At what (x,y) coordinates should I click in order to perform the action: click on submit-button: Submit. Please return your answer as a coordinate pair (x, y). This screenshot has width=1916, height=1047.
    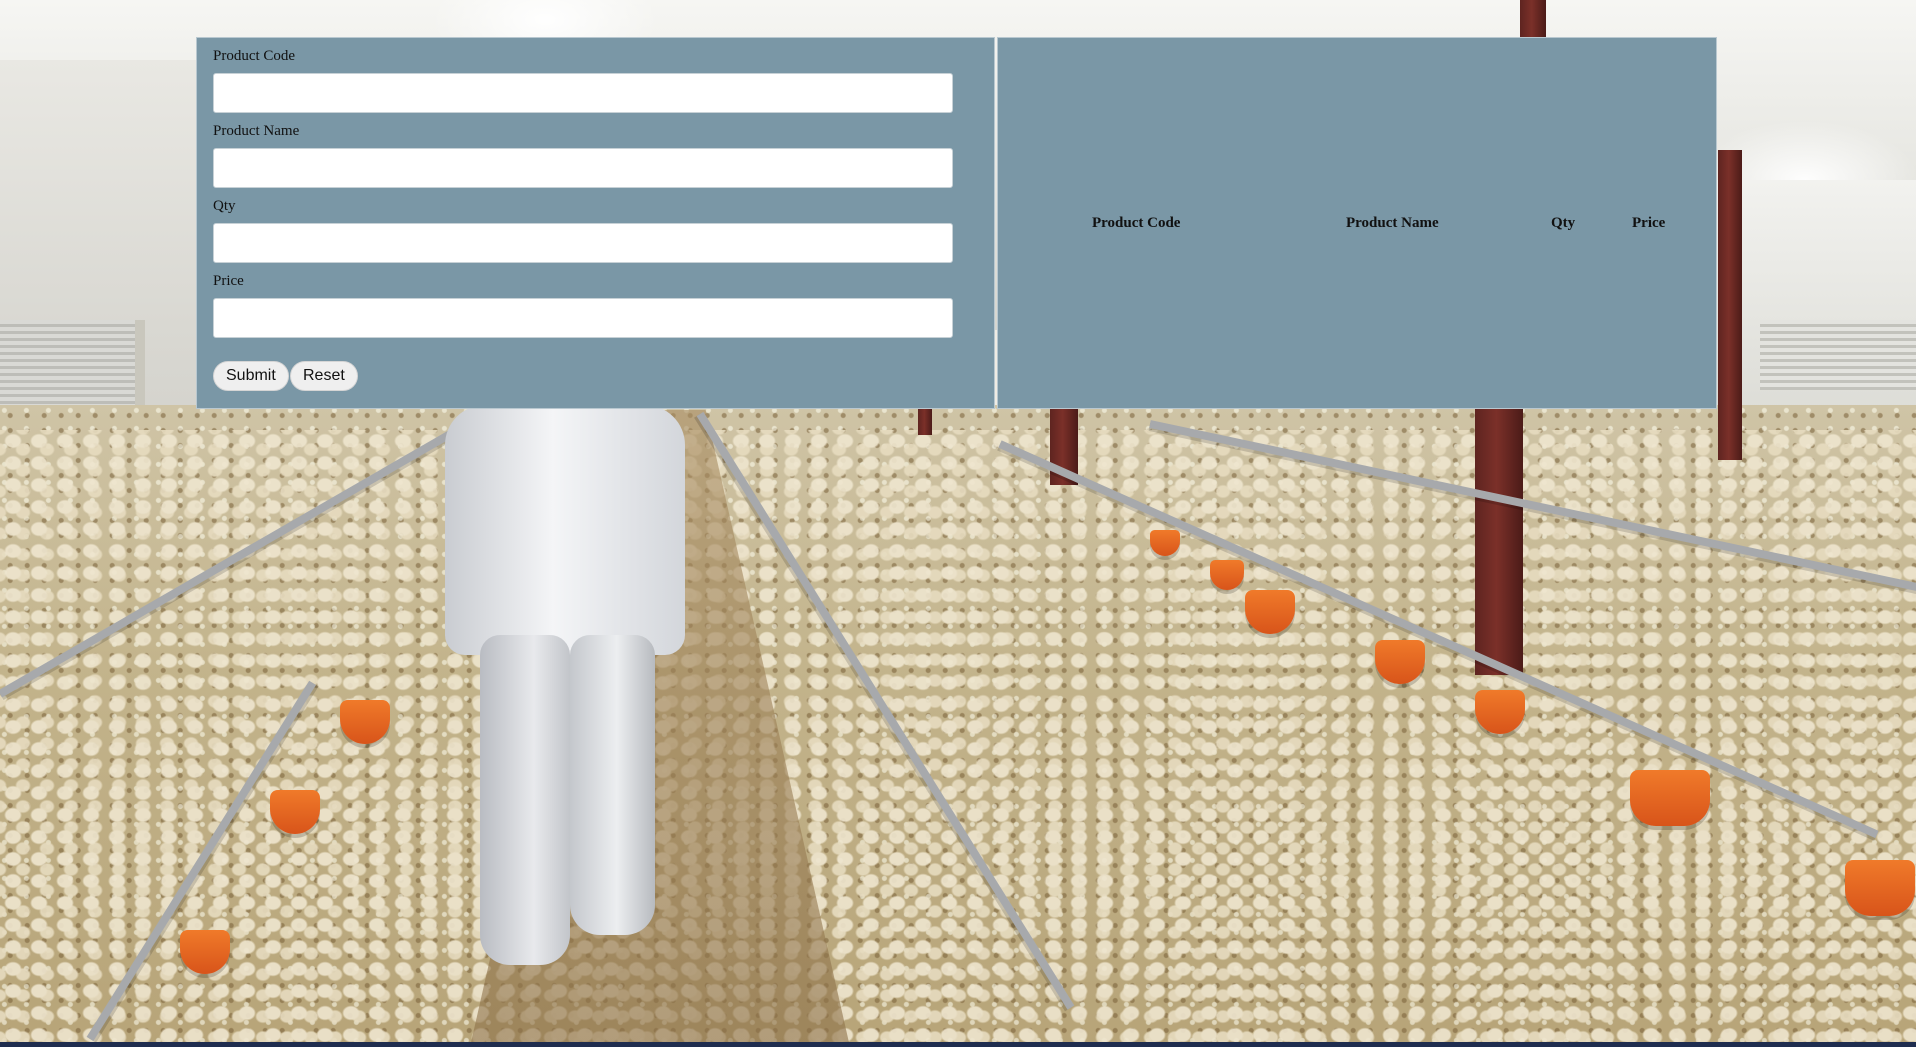
    Looking at the image, I should click on (251, 376).